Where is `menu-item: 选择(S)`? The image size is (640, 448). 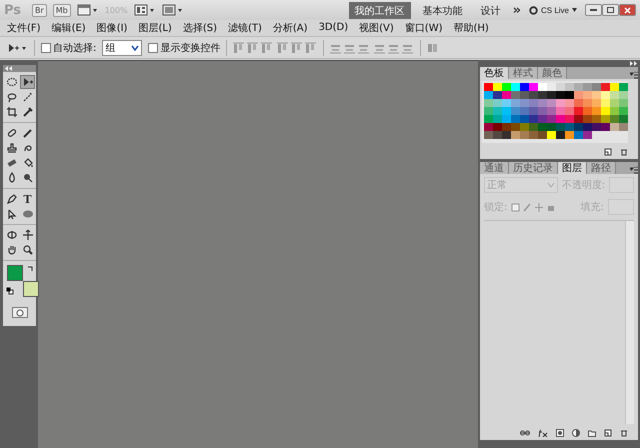
menu-item: 选择(S) is located at coordinates (199, 27).